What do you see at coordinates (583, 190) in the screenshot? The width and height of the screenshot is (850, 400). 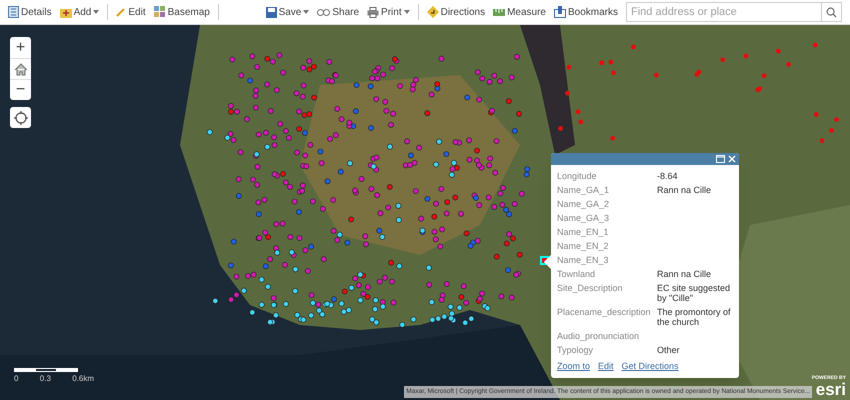 I see `field-name: Name_GA_1` at bounding box center [583, 190].